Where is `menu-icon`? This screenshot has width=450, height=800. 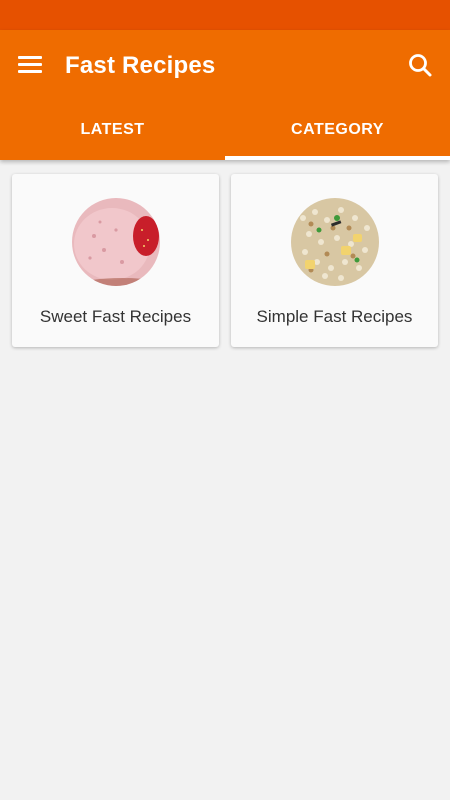
menu-icon is located at coordinates (30, 64).